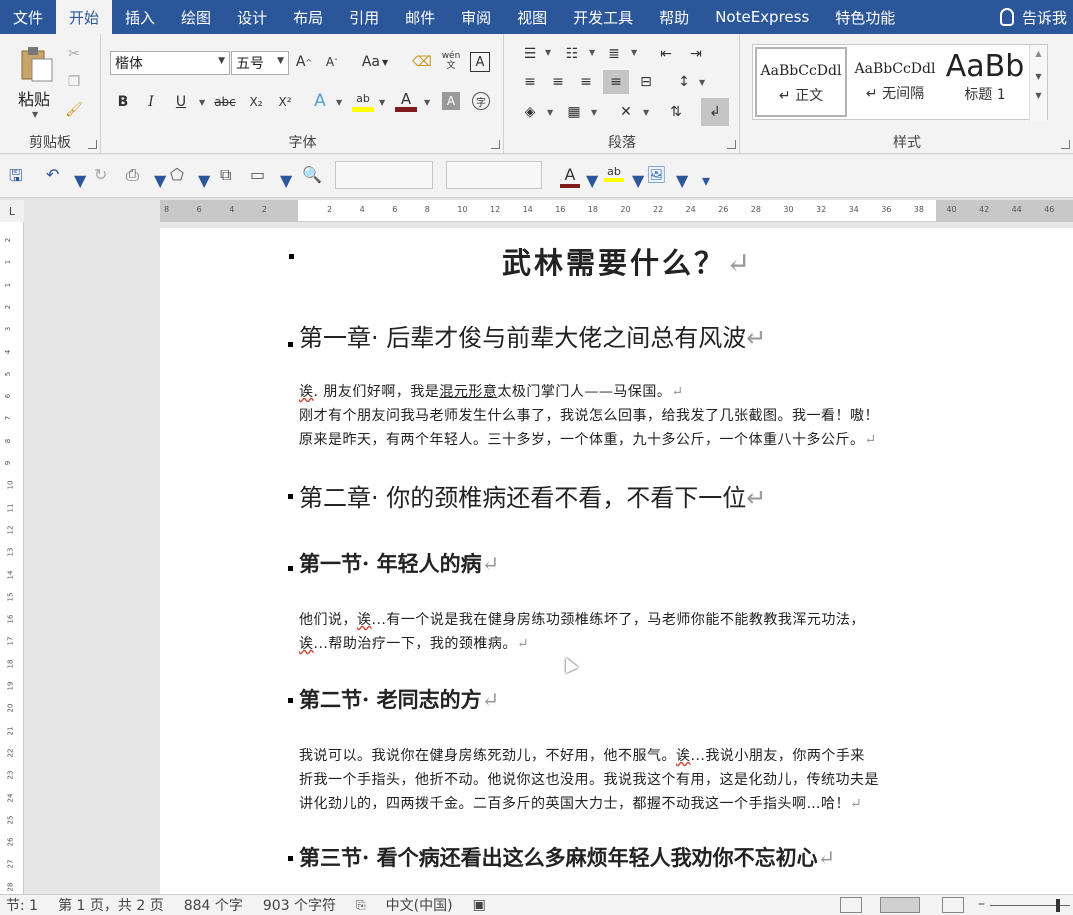  Describe the element at coordinates (196, 17) in the screenshot. I see `tab-3: 绘图` at that location.